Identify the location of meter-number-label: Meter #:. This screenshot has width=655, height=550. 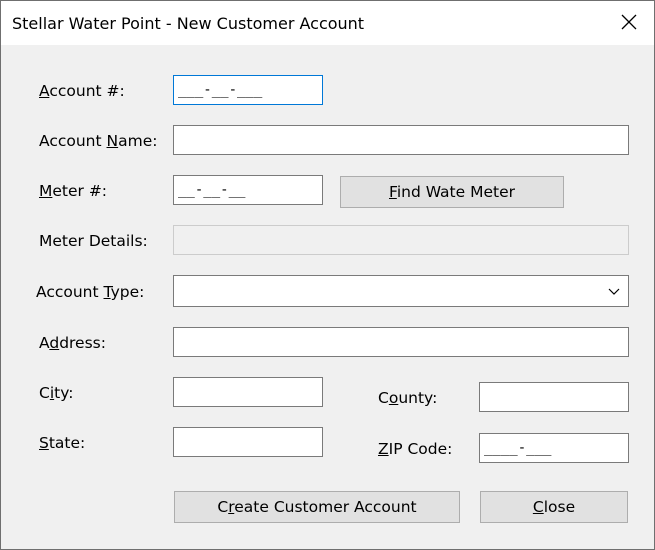
(73, 191).